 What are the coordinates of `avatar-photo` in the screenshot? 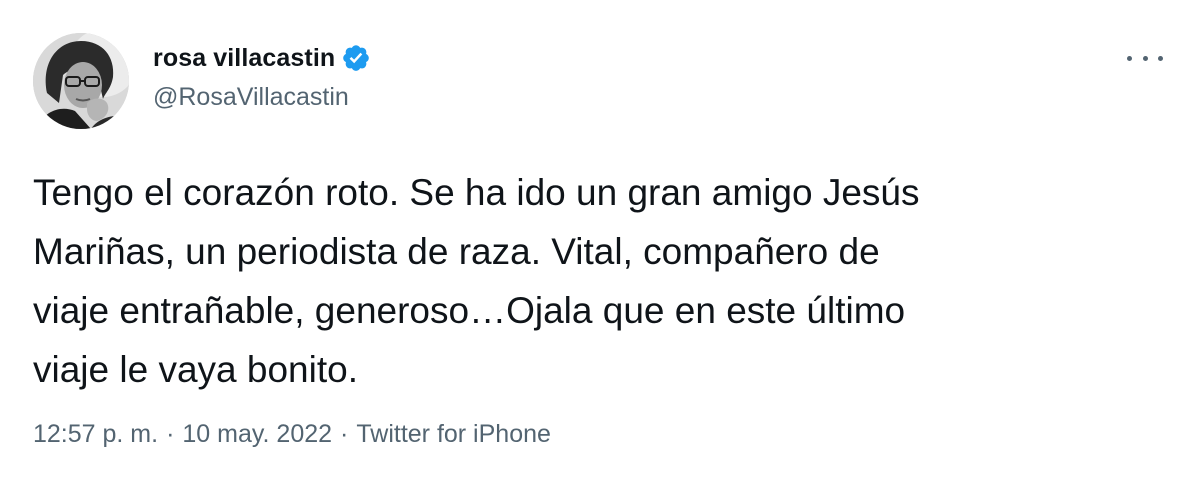 It's located at (81, 81).